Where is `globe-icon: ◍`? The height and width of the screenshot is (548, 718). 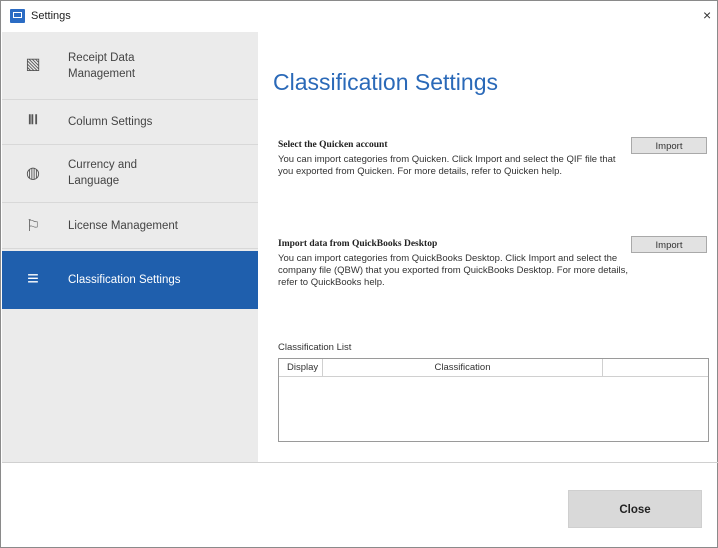 globe-icon: ◍ is located at coordinates (33, 173).